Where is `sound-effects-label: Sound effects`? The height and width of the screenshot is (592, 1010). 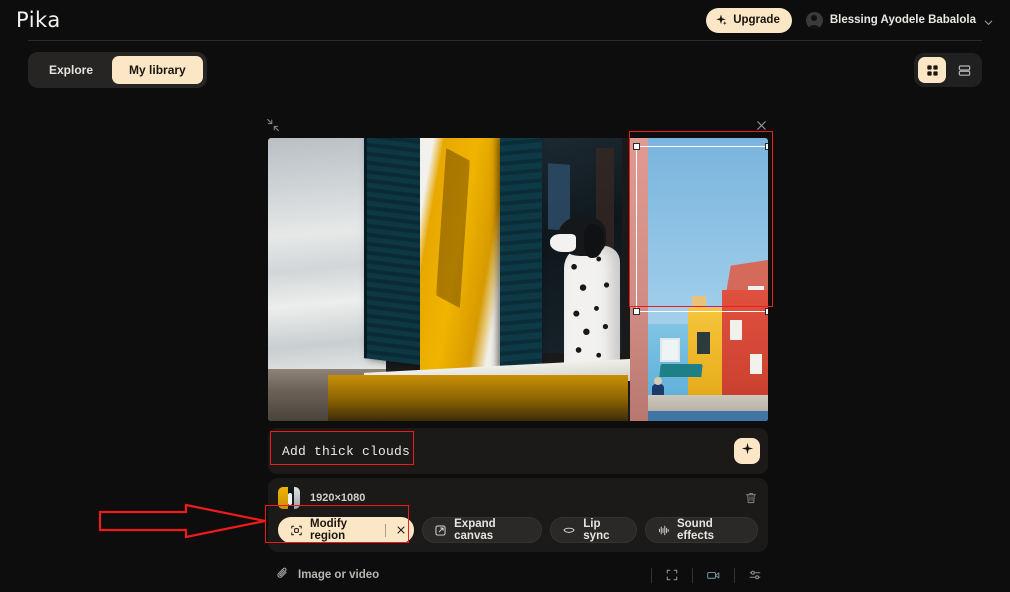
sound-effects-label: Sound effects is located at coordinates (695, 530).